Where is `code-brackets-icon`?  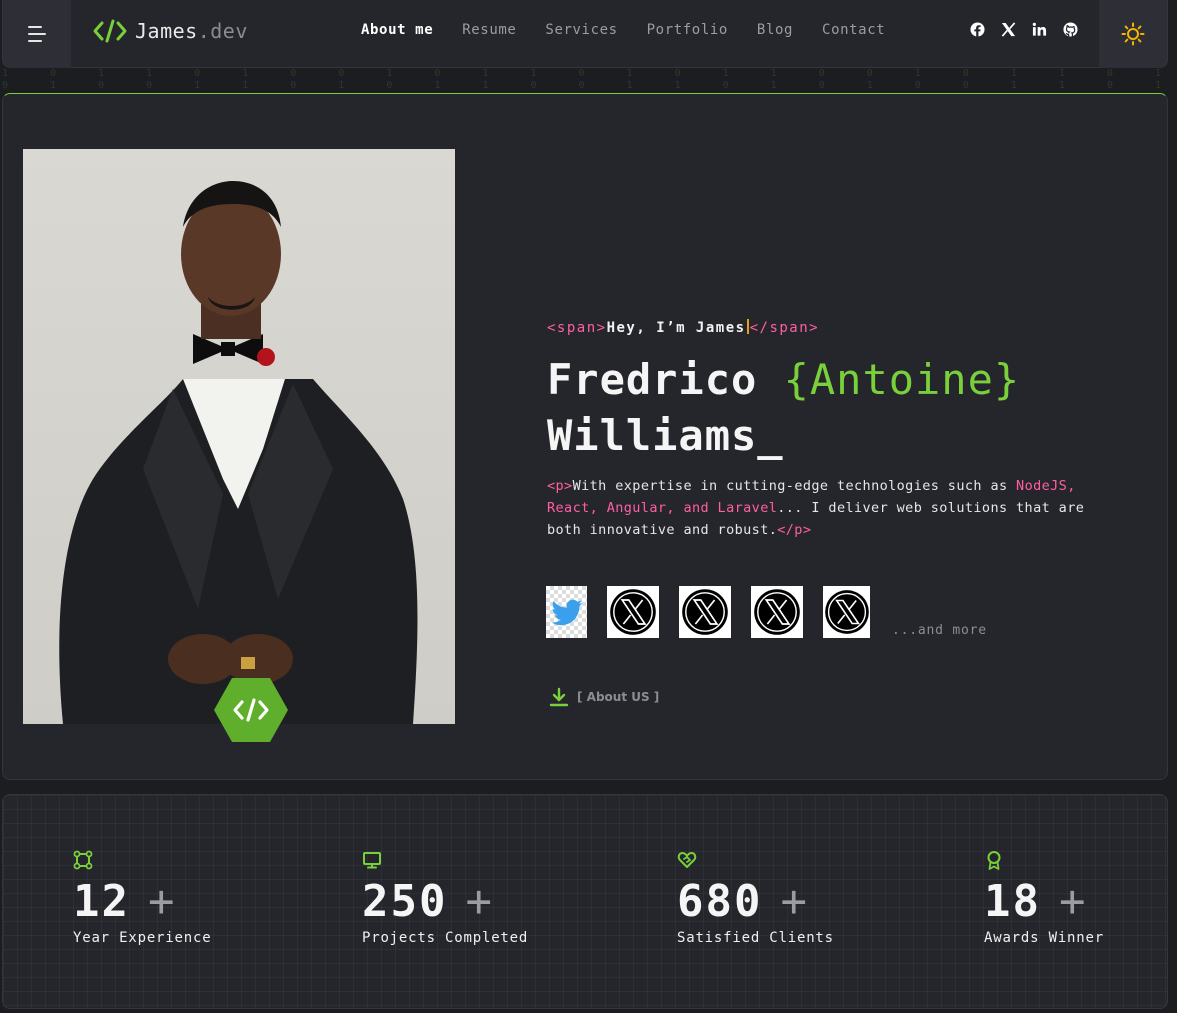 code-brackets-icon is located at coordinates (110, 31).